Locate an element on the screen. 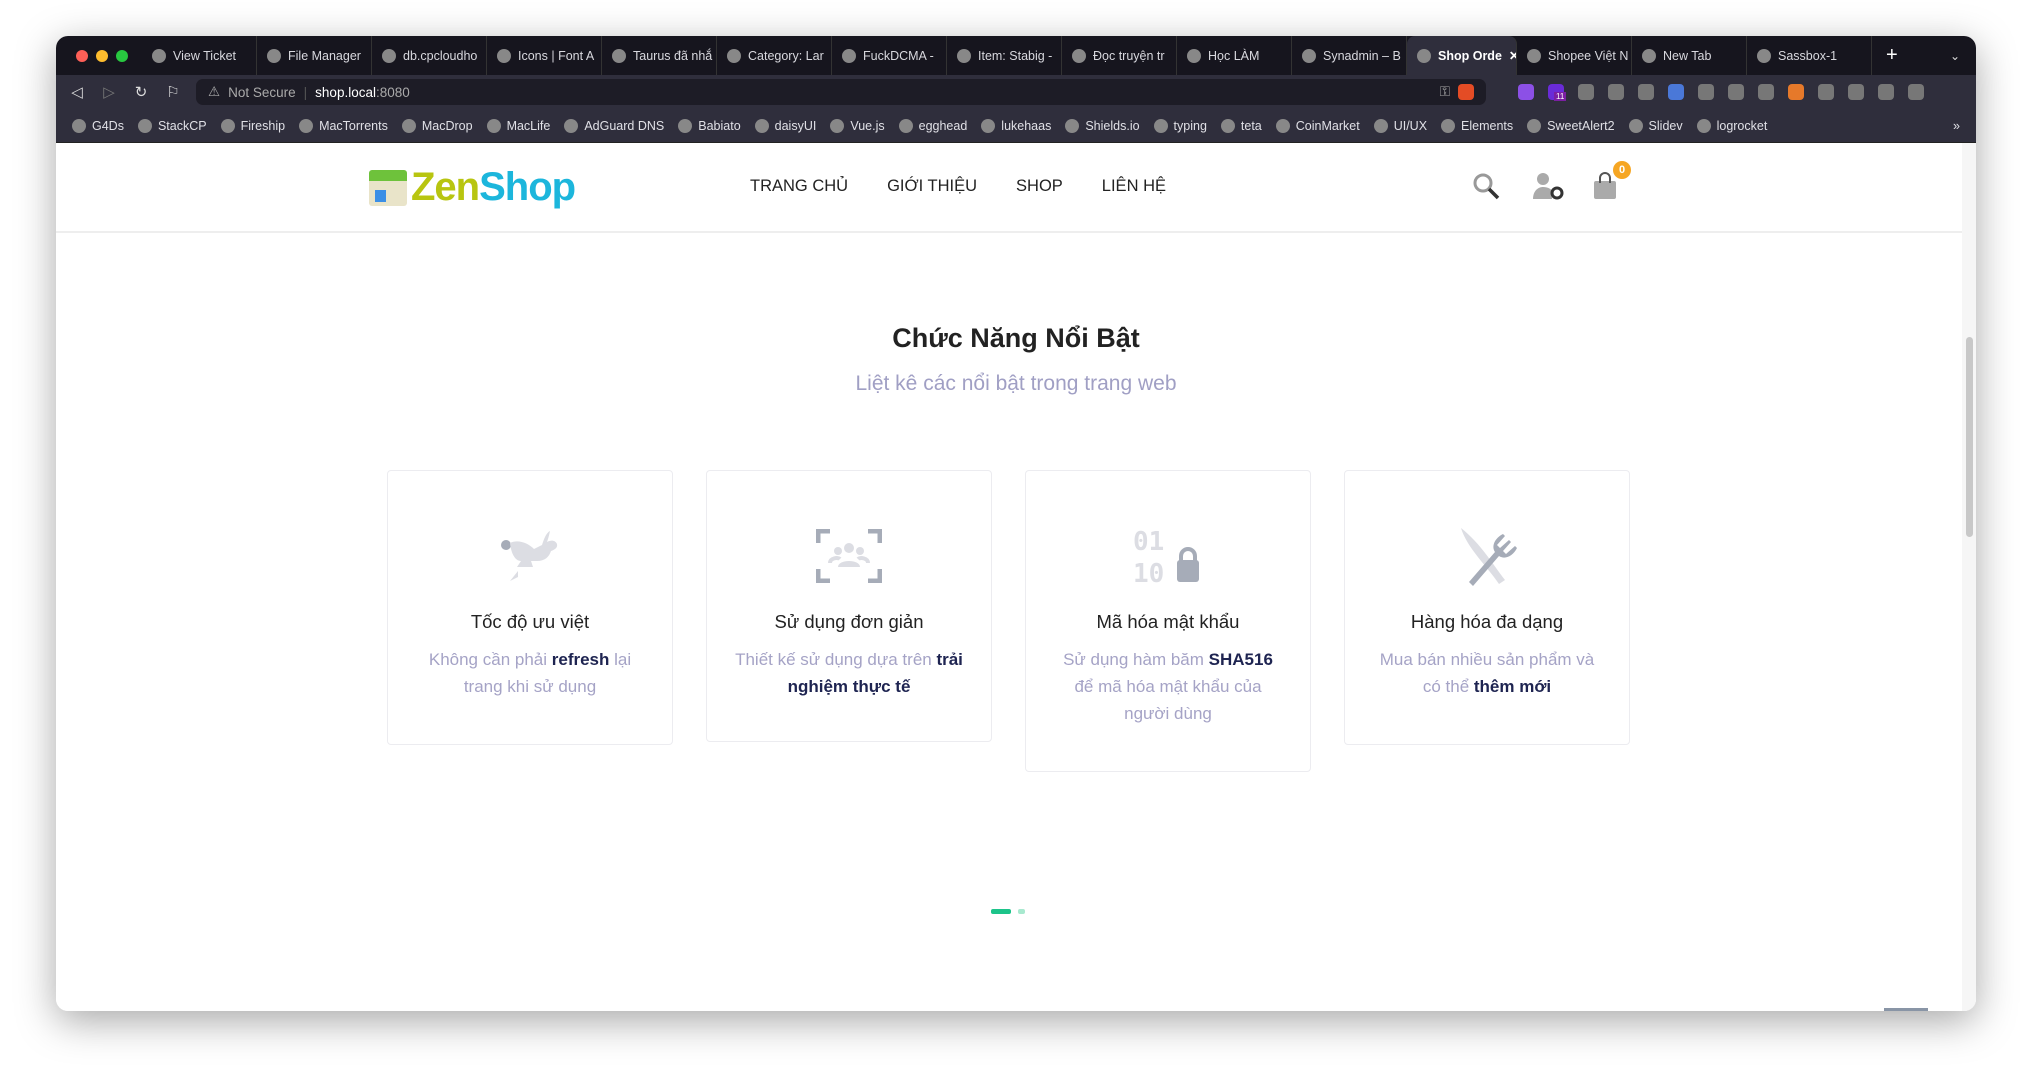 The image size is (2032, 1085). extension-icon: 11 is located at coordinates (1557, 92).